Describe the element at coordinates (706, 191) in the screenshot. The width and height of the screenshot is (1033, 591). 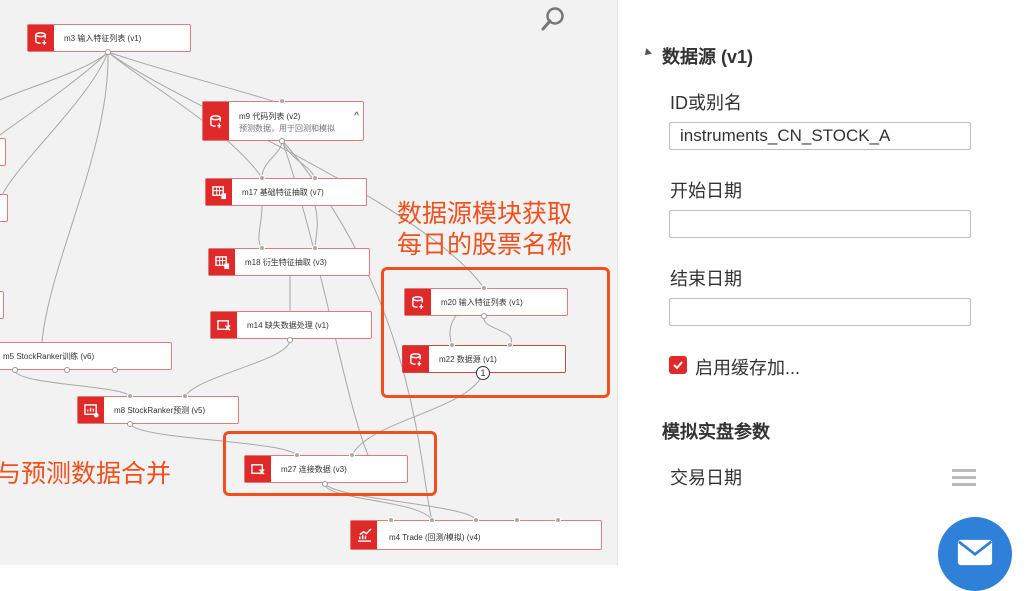
I see `start-date-label: 开始日期` at that location.